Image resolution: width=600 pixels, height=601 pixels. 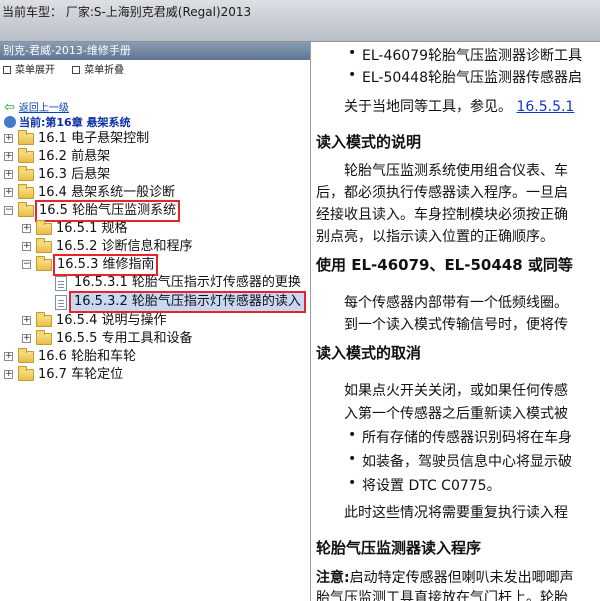 What do you see at coordinates (187, 302) in the screenshot?
I see `tree-label-selected: 16.5.3.2 轮胎气压指示灯传感器的读入` at bounding box center [187, 302].